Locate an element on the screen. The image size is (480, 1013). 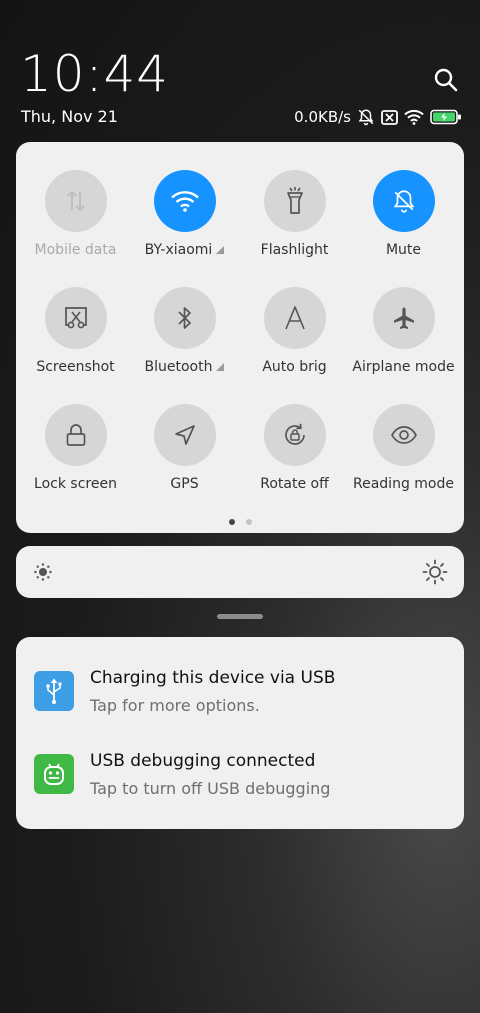
drag-handle is located at coordinates (240, 616).